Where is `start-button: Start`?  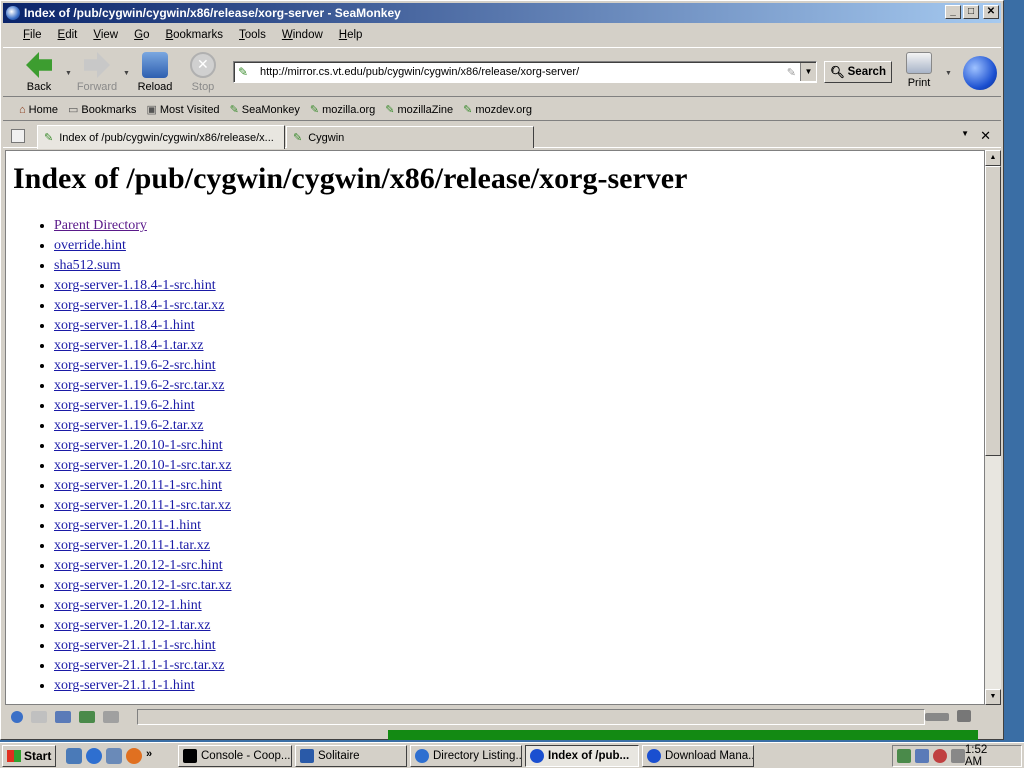
start-button: Start is located at coordinates (29, 755).